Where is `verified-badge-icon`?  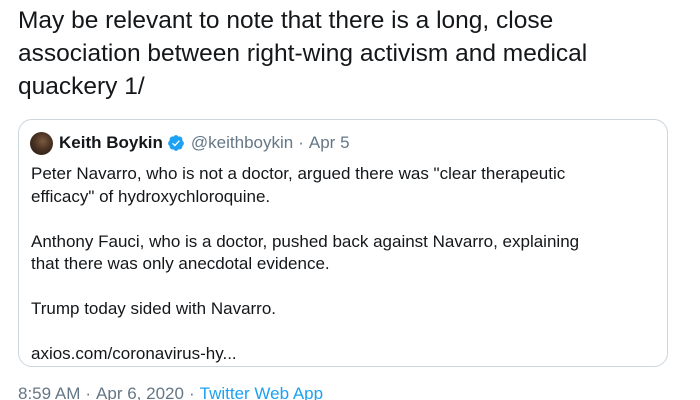 verified-badge-icon is located at coordinates (176, 143).